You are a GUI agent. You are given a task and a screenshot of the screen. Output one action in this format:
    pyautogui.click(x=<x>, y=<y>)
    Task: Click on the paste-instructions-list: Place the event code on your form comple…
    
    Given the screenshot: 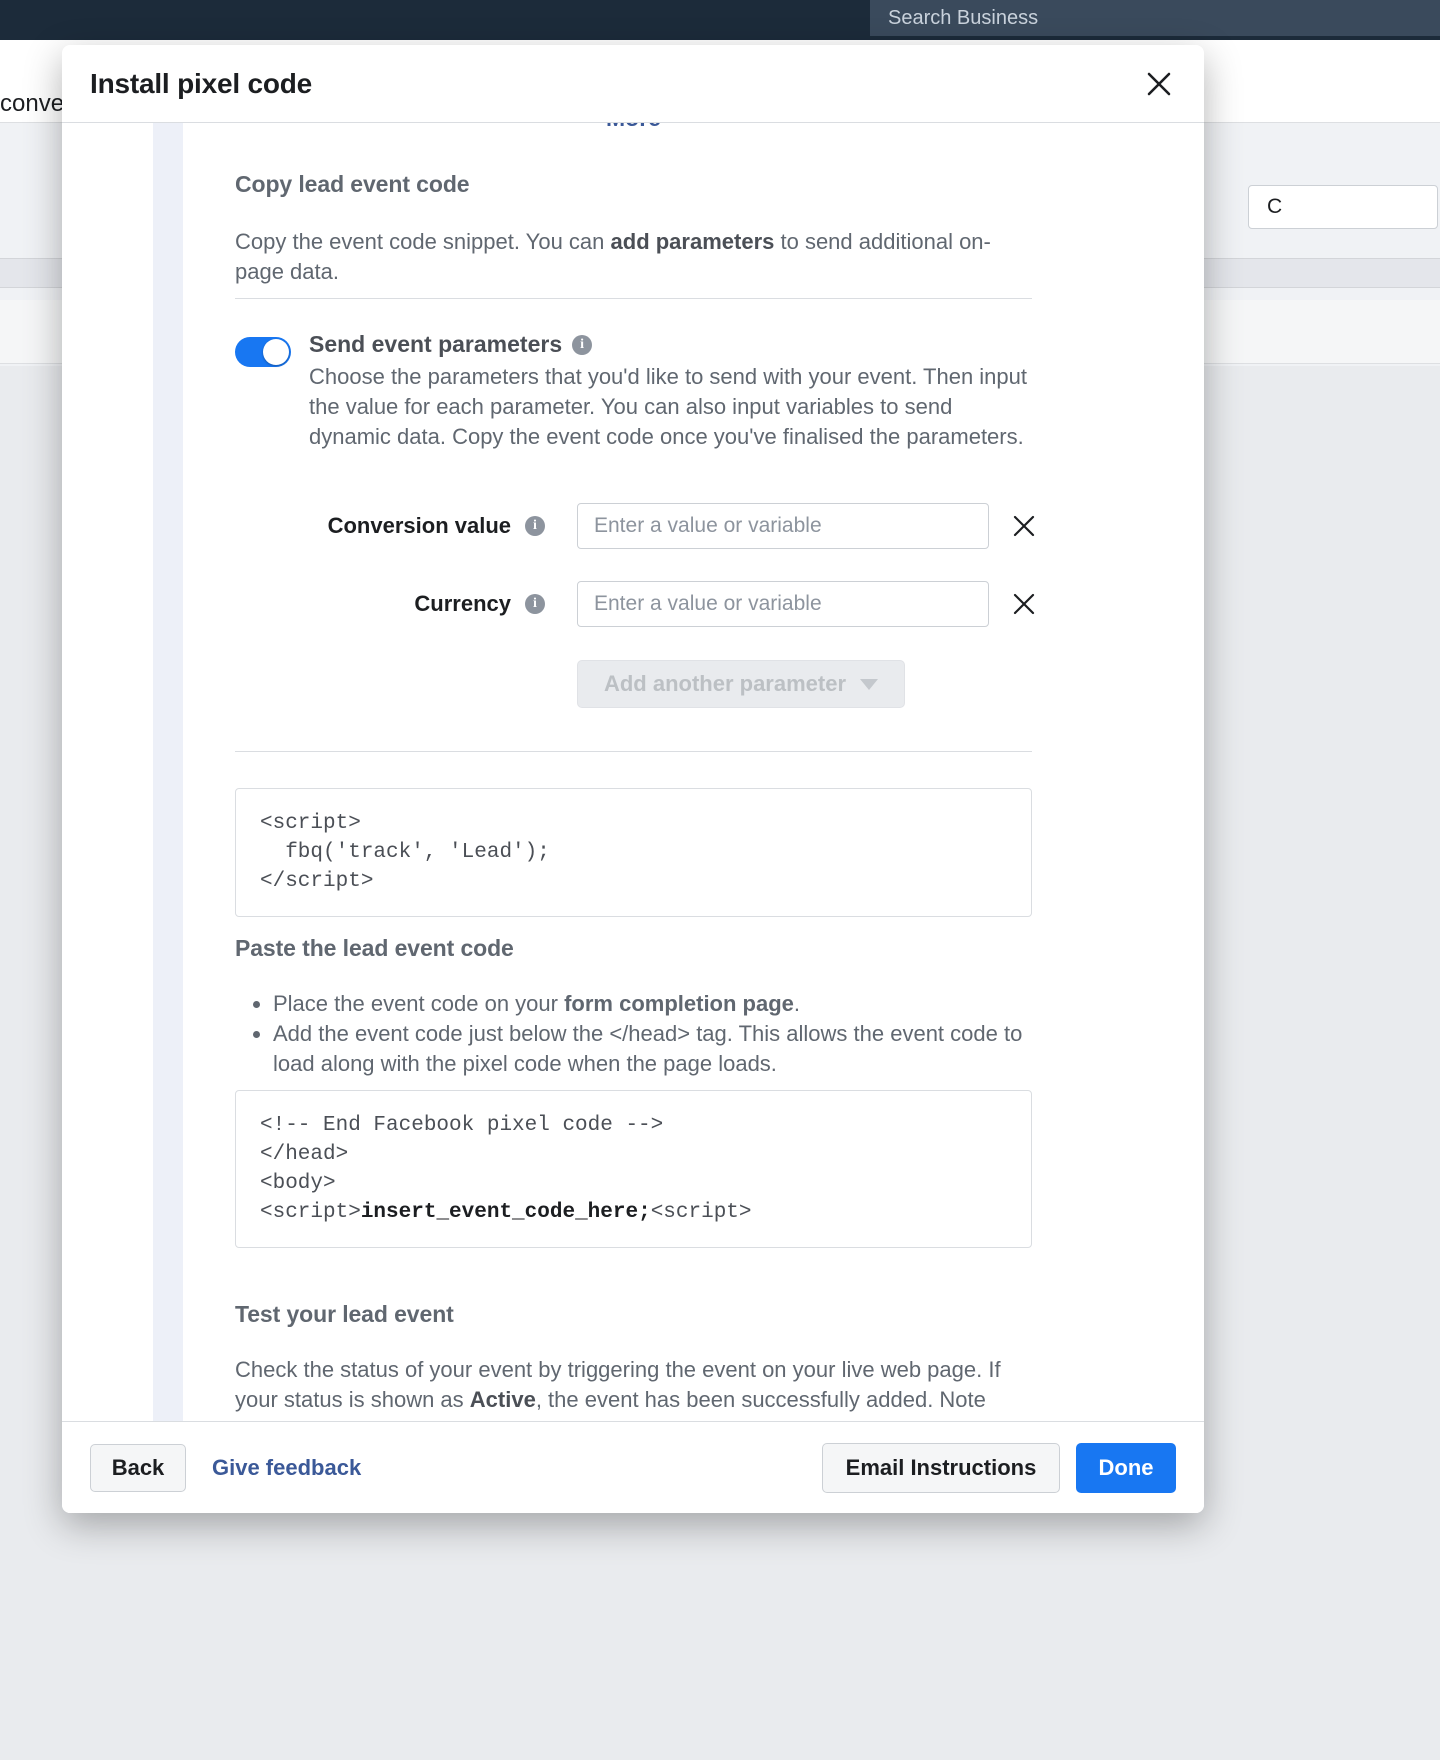 What is the action you would take?
    pyautogui.click(x=635, y=1034)
    